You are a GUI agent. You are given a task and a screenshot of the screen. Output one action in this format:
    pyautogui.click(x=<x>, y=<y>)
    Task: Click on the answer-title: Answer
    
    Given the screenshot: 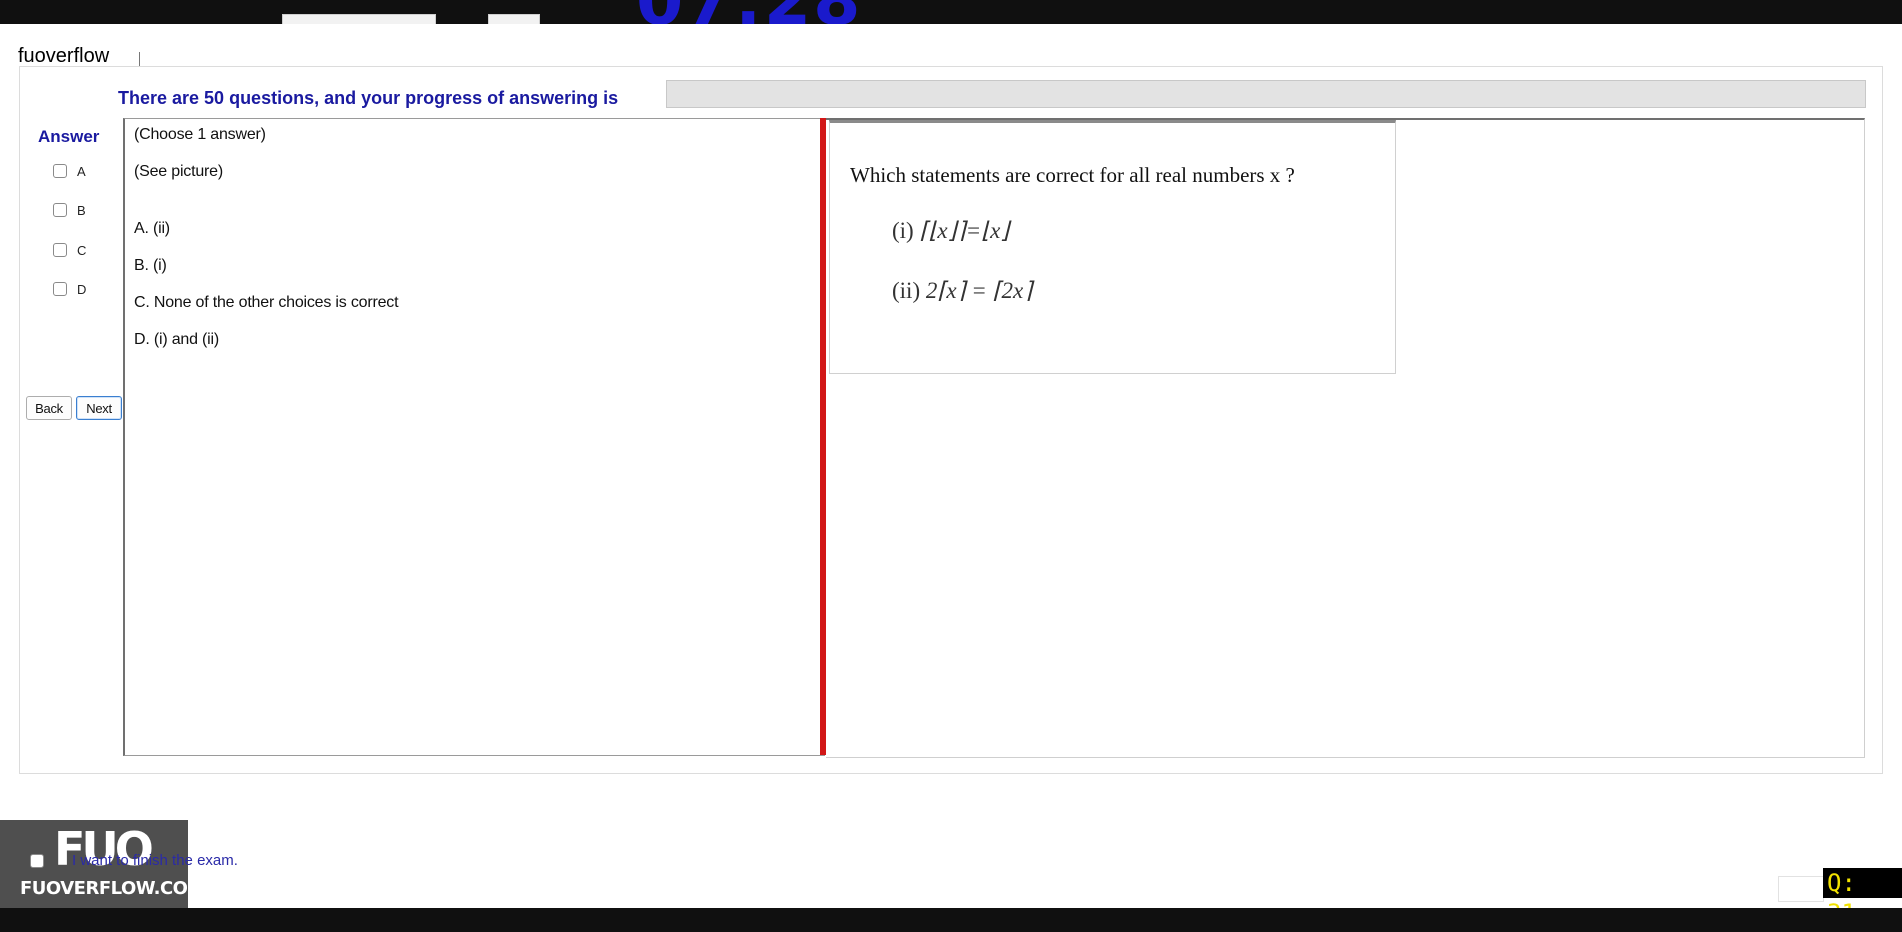 What is the action you would take?
    pyautogui.click(x=69, y=136)
    